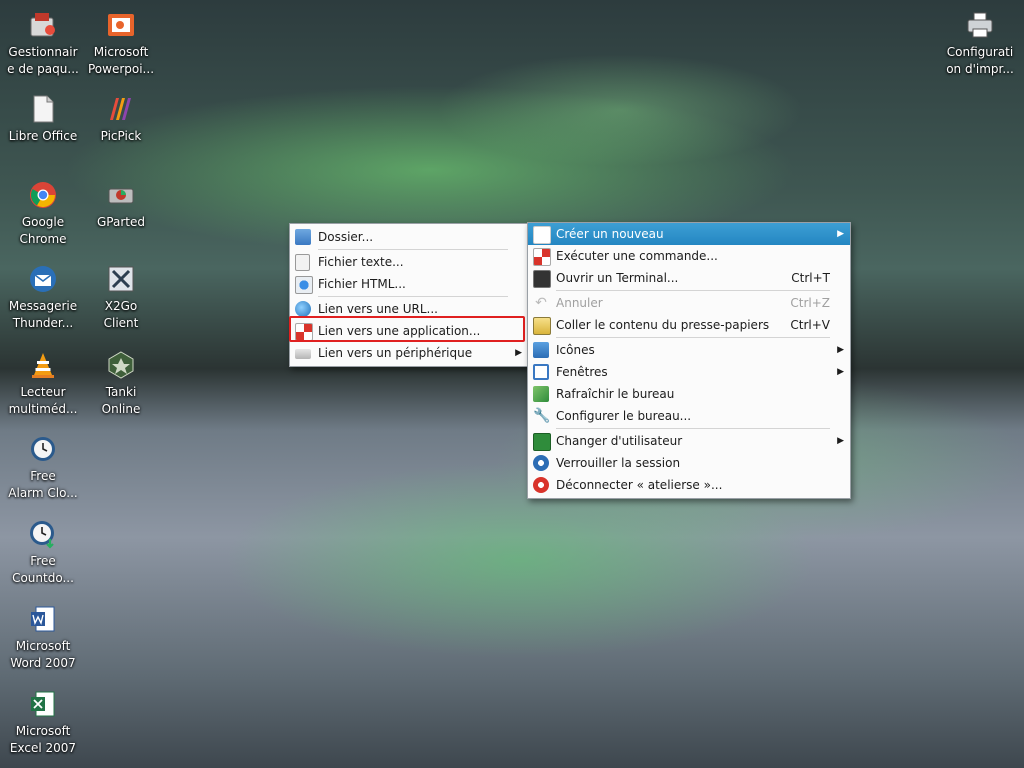 Image resolution: width=1024 pixels, height=768 pixels. What do you see at coordinates (43, 230) in the screenshot?
I see `desktop-icon-label: Google Chrome` at bounding box center [43, 230].